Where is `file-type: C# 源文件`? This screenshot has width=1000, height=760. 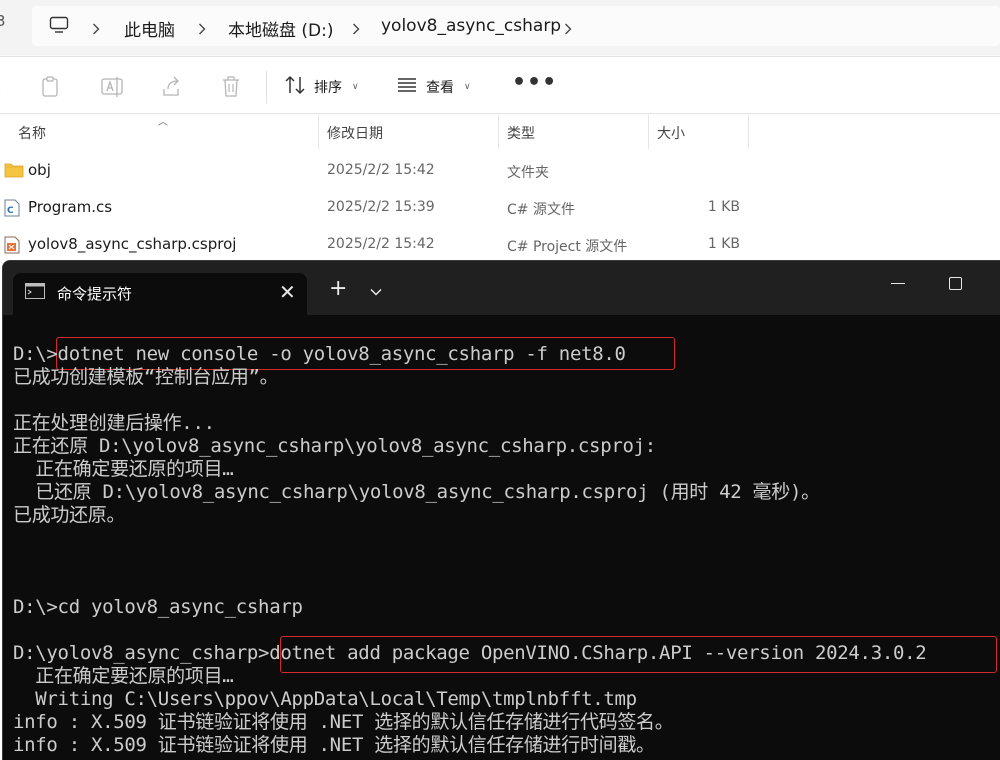
file-type: C# 源文件 is located at coordinates (541, 210).